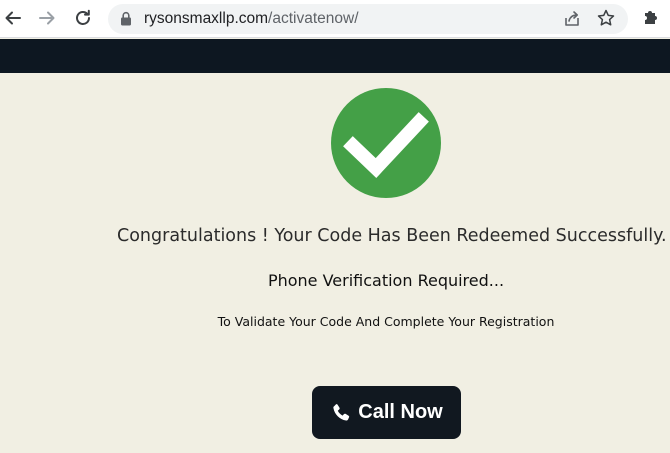  What do you see at coordinates (400, 412) in the screenshot?
I see `call-now-label: Call Now` at bounding box center [400, 412].